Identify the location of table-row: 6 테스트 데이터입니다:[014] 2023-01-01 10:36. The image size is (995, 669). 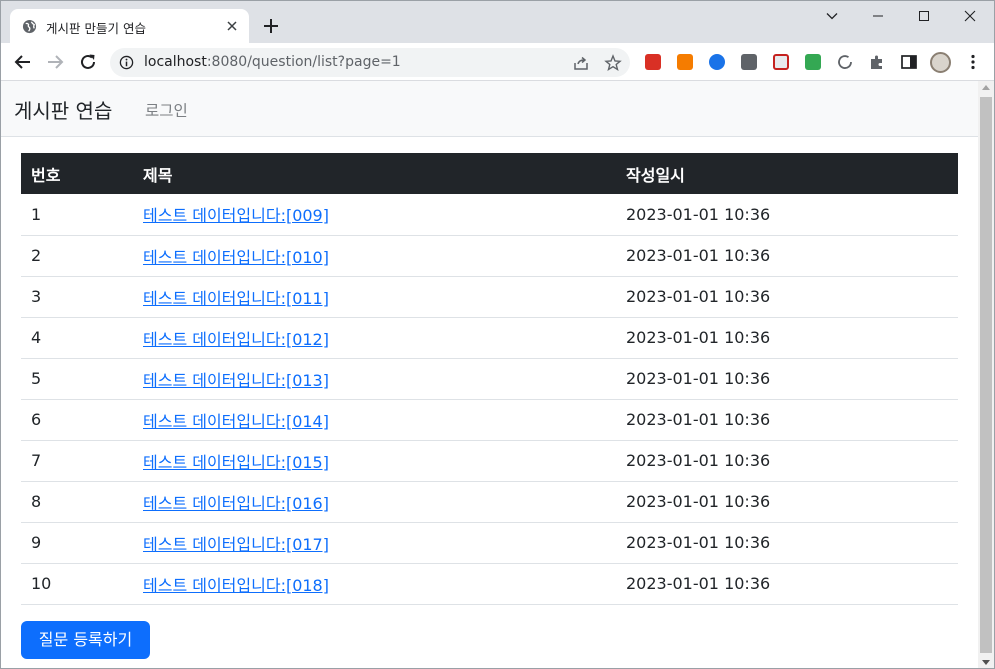
(489, 420).